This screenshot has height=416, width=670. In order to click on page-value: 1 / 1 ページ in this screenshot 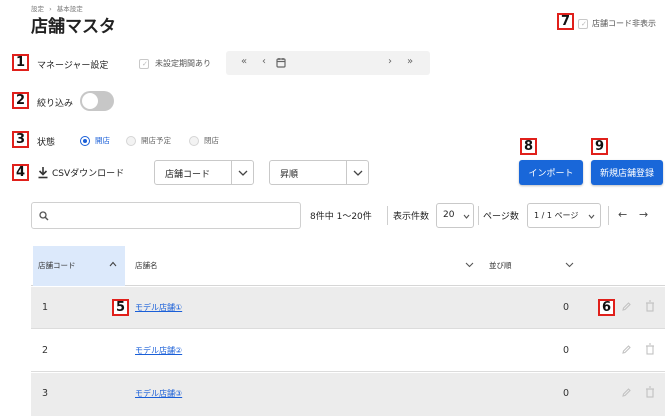, I will do `click(556, 215)`.